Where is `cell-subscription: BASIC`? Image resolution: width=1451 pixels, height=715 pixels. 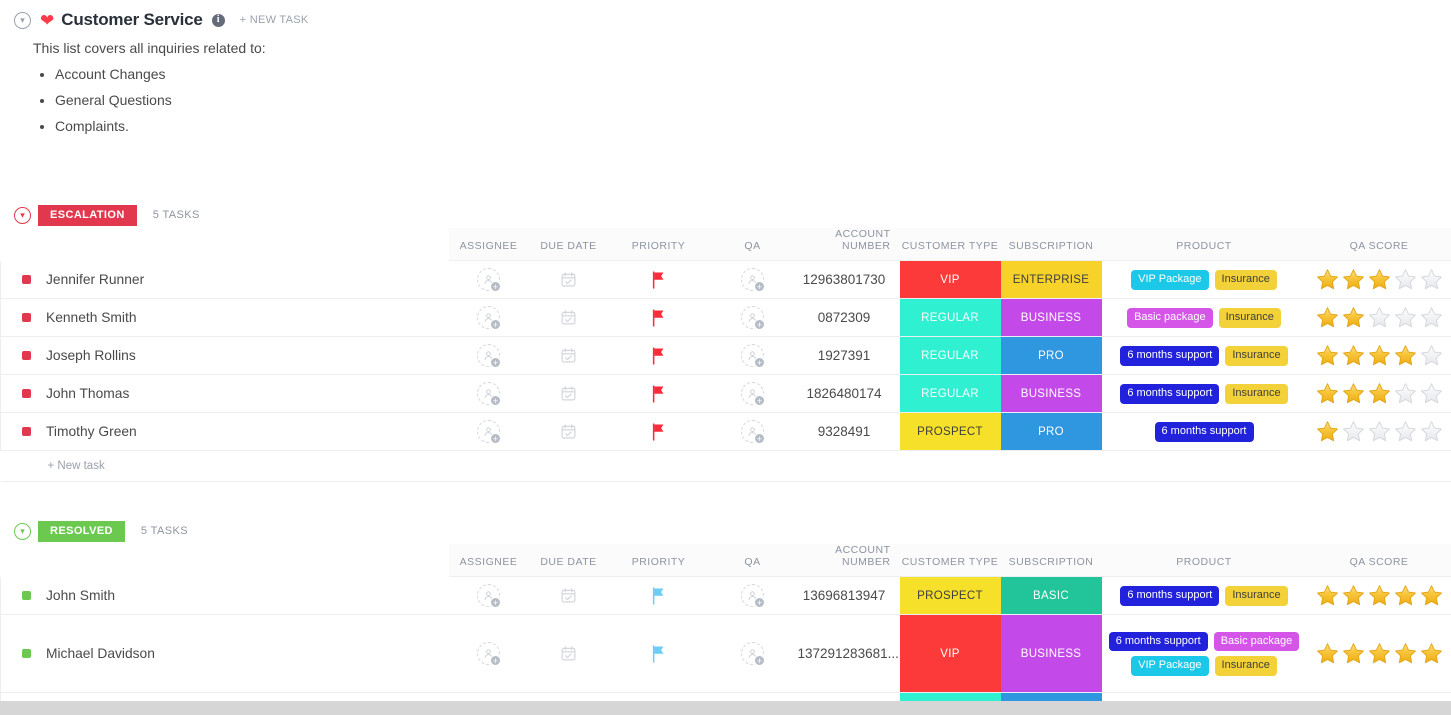 cell-subscription: BASIC is located at coordinates (1051, 596).